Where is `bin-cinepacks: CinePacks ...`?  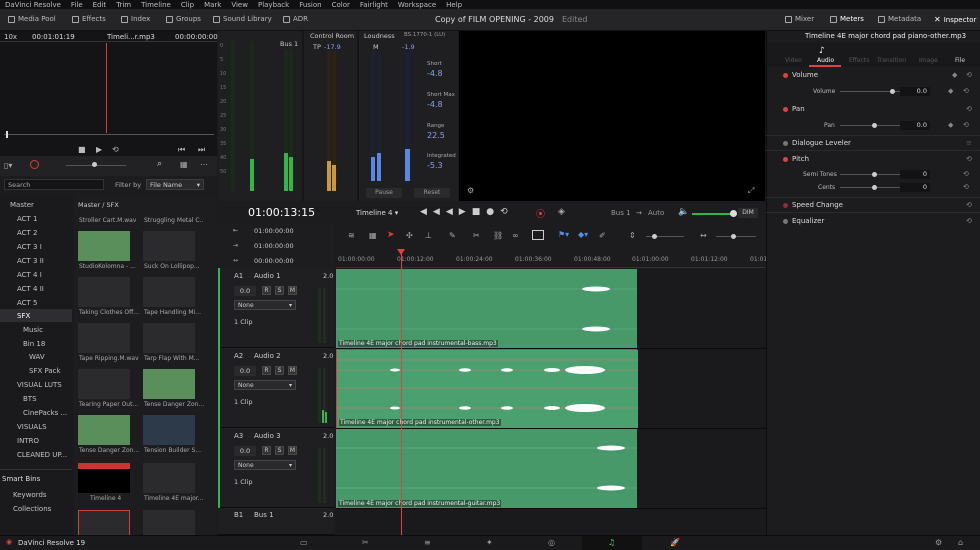
bin-cinepacks: CinePacks ... is located at coordinates (45, 413).